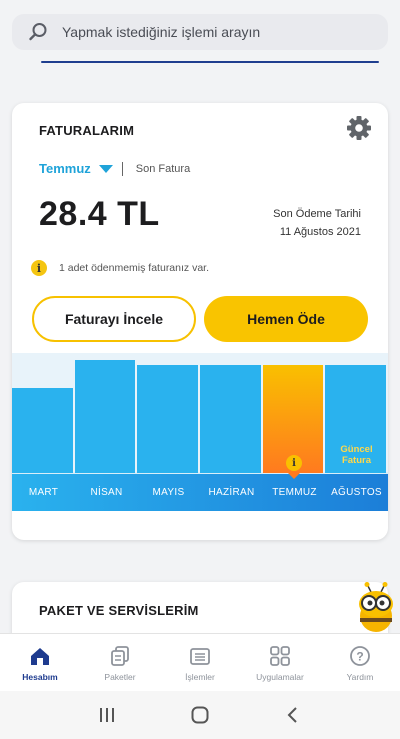  Describe the element at coordinates (286, 319) in the screenshot. I see `pay-now-button: Hemen Öde` at that location.